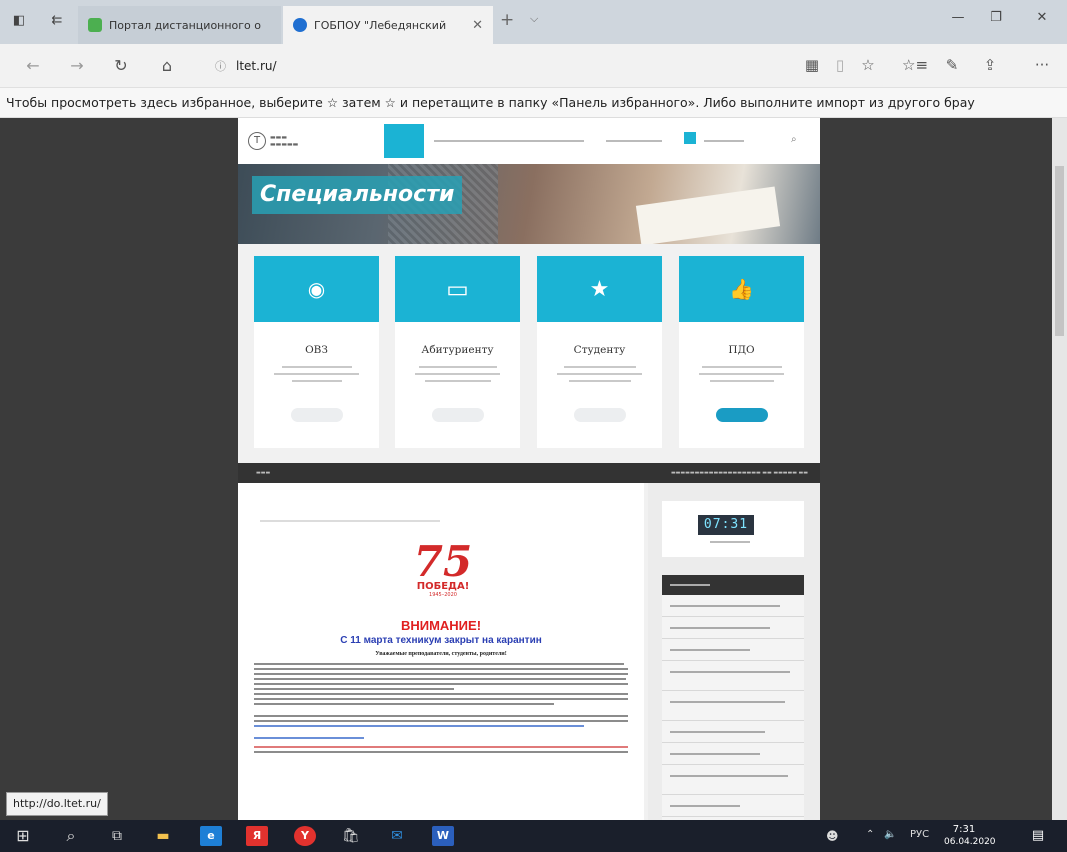 This screenshot has width=1067, height=852. I want to click on portal-favicon-icon, so click(95, 25).